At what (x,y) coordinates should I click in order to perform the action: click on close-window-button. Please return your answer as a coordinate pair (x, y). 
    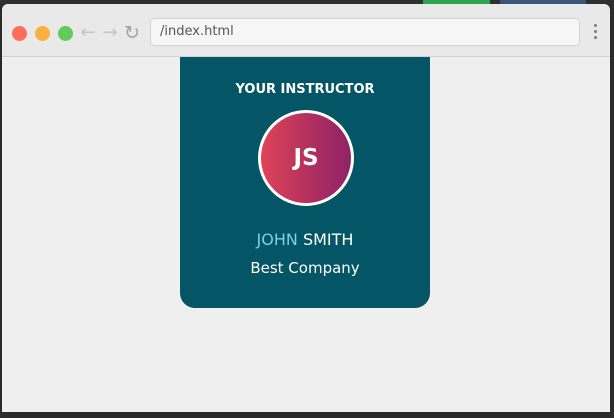
    Looking at the image, I should click on (19, 33).